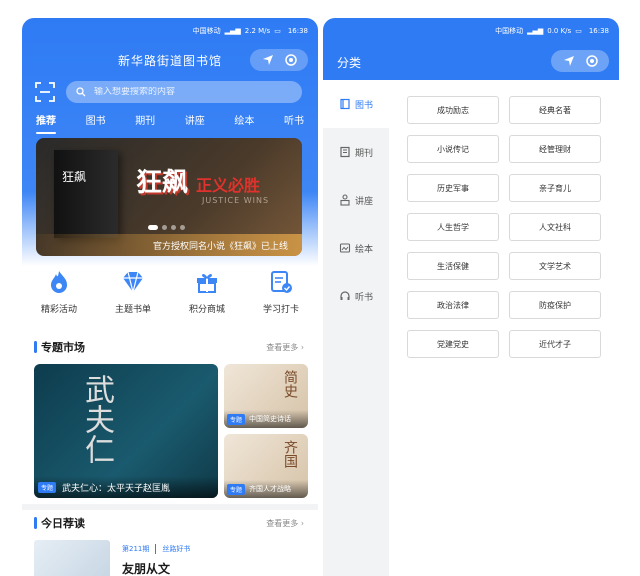 Image resolution: width=640 pixels, height=576 pixels. I want to click on sidebar-item-journals: 期刊, so click(356, 152).